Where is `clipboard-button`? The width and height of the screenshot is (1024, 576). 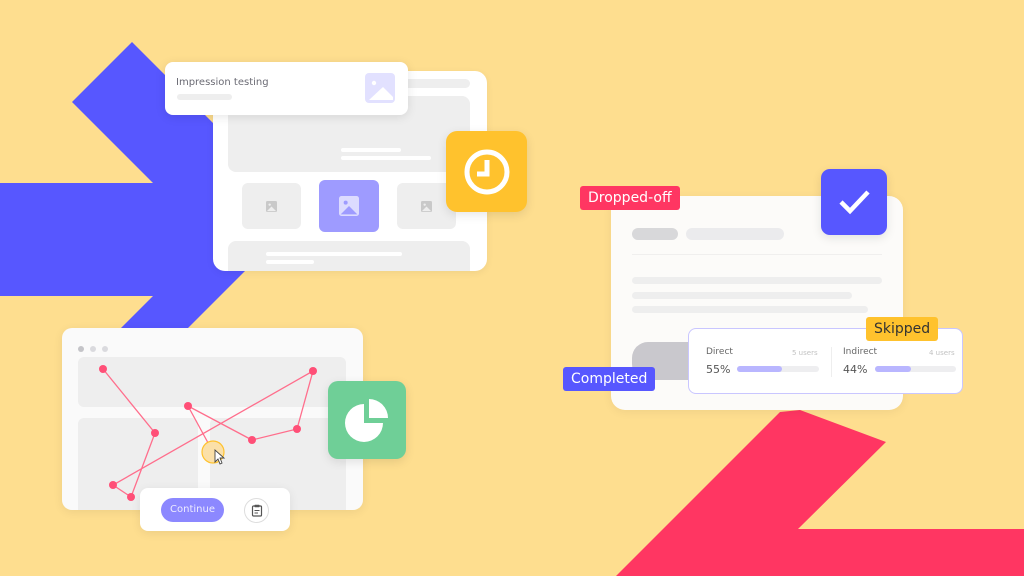 clipboard-button is located at coordinates (256, 510).